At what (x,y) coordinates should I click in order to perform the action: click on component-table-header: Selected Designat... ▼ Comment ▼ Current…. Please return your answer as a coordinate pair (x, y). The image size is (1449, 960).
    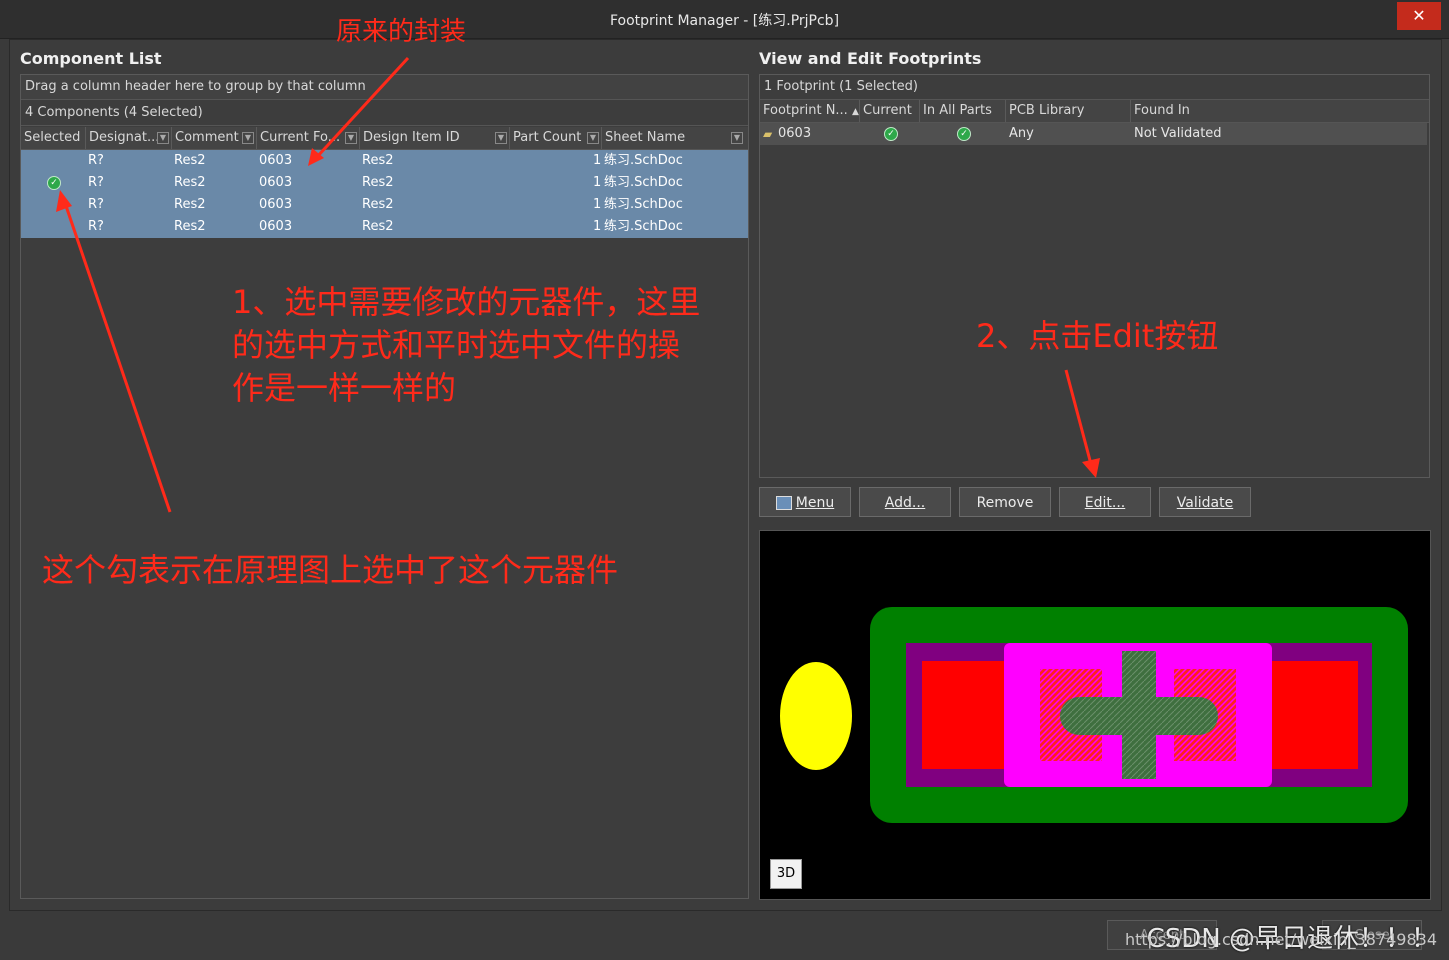
    Looking at the image, I should click on (384, 138).